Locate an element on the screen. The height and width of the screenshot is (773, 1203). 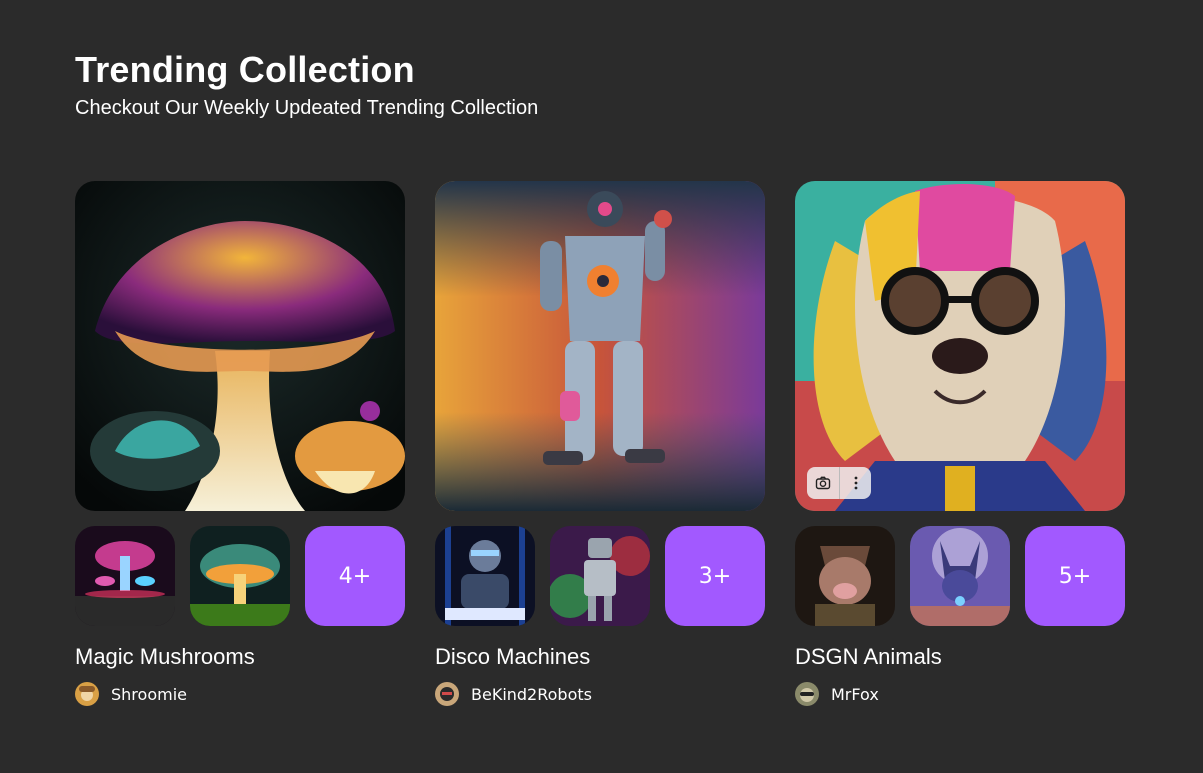
artist-name: Shroomie is located at coordinates (149, 694).